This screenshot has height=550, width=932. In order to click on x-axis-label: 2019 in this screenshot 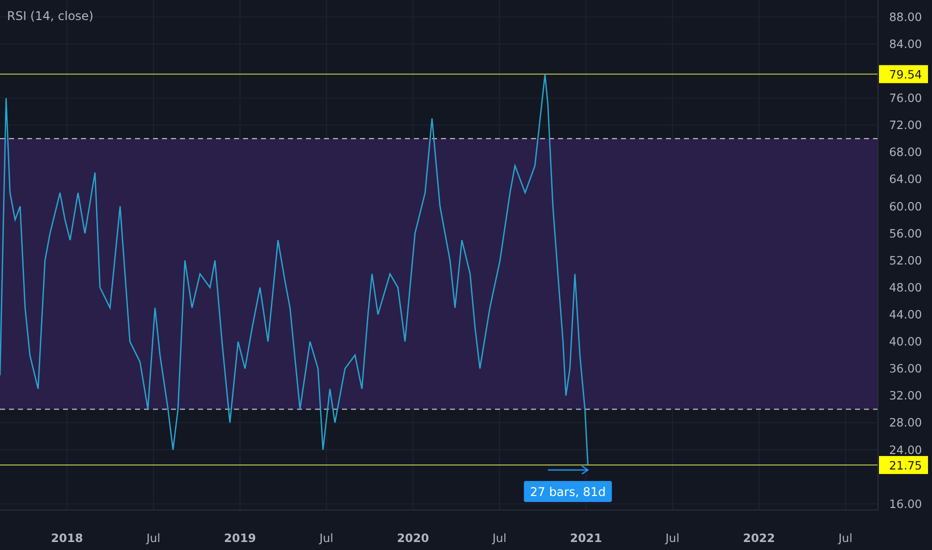, I will do `click(240, 538)`.